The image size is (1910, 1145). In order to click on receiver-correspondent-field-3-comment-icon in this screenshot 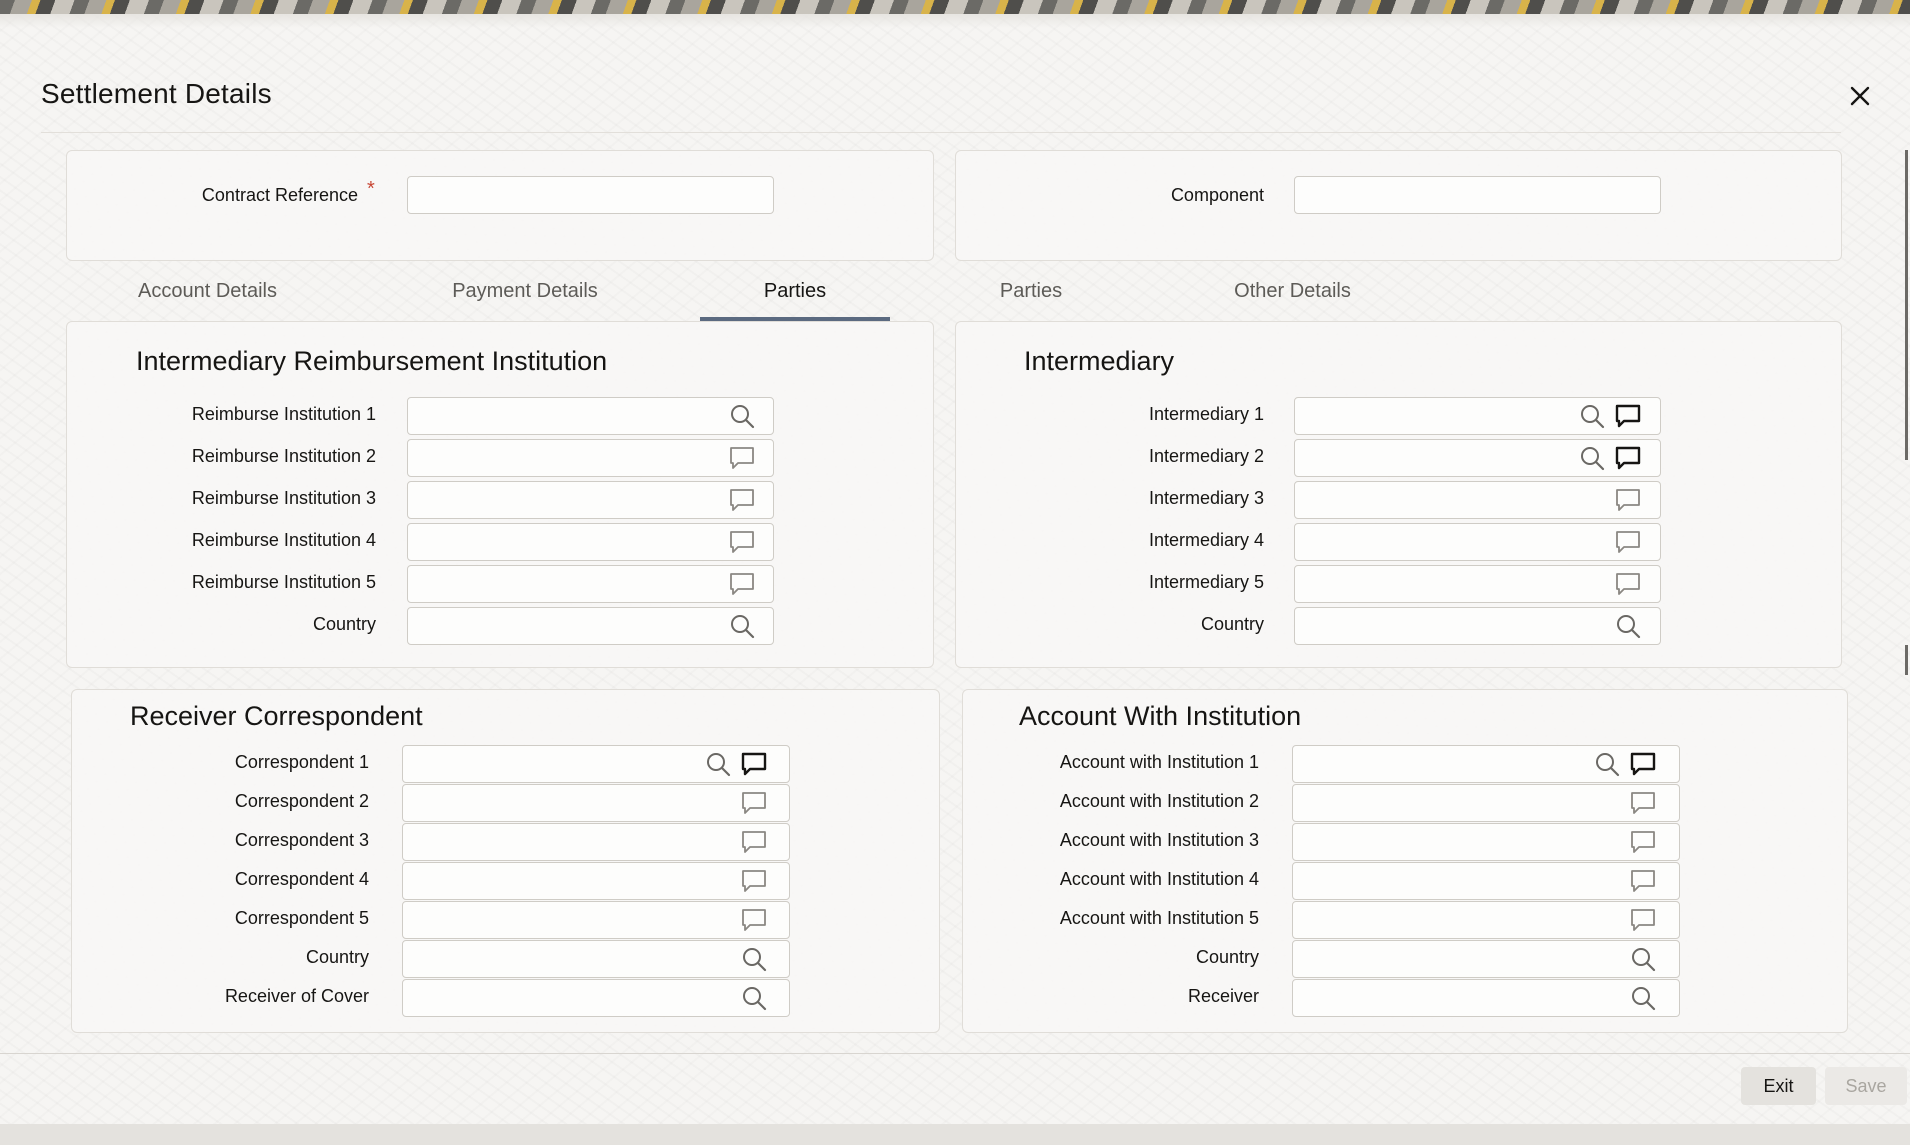, I will do `click(754, 842)`.